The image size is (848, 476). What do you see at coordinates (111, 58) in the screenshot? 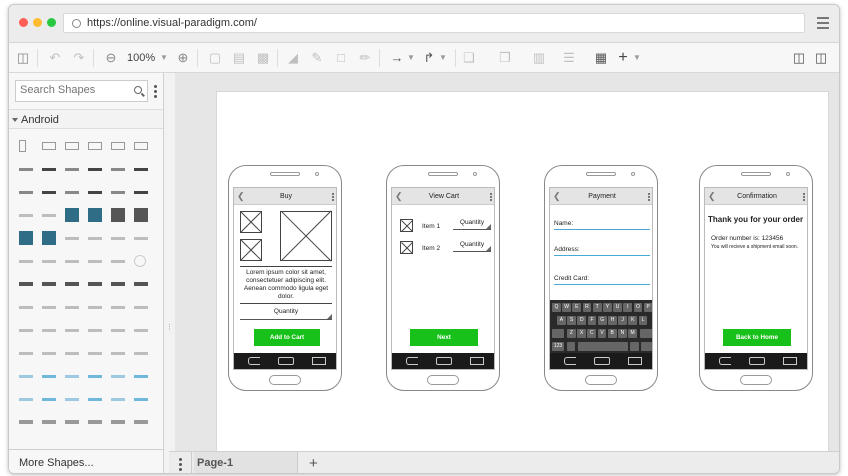
I see `zoom-out-icon: ⊖` at bounding box center [111, 58].